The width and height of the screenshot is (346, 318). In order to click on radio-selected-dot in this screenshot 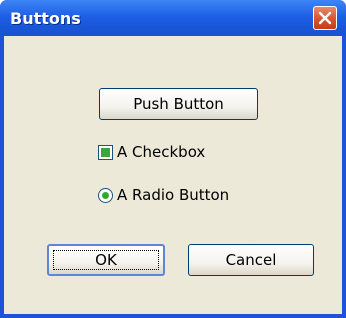, I will do `click(105, 195)`.